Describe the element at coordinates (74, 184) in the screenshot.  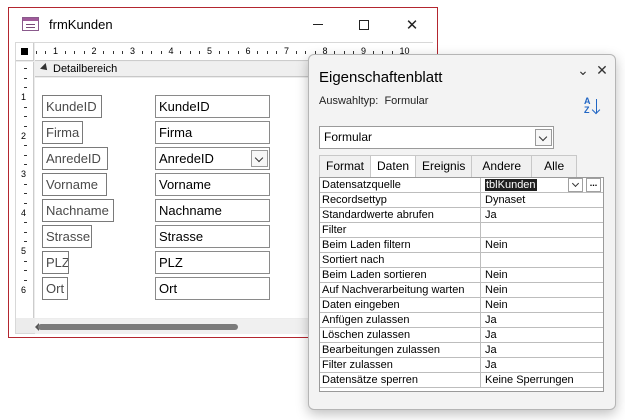
I see `label-vorname: Vorname` at that location.